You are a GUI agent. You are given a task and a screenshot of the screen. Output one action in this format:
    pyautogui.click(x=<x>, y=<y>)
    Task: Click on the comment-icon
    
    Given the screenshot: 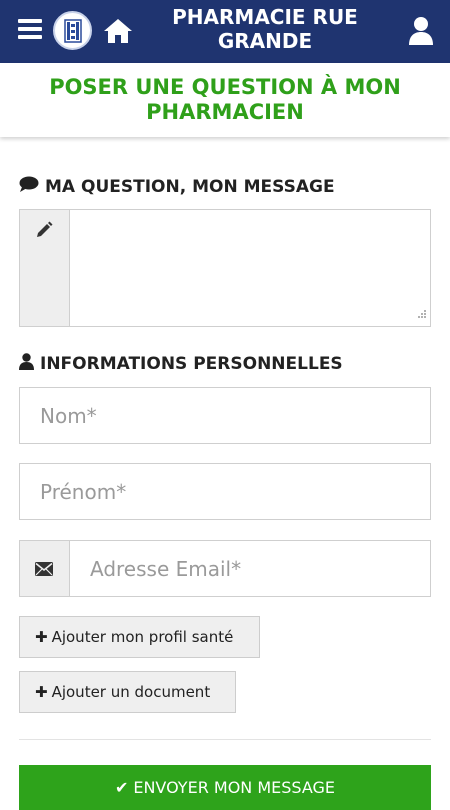 What is the action you would take?
    pyautogui.click(x=29, y=187)
    